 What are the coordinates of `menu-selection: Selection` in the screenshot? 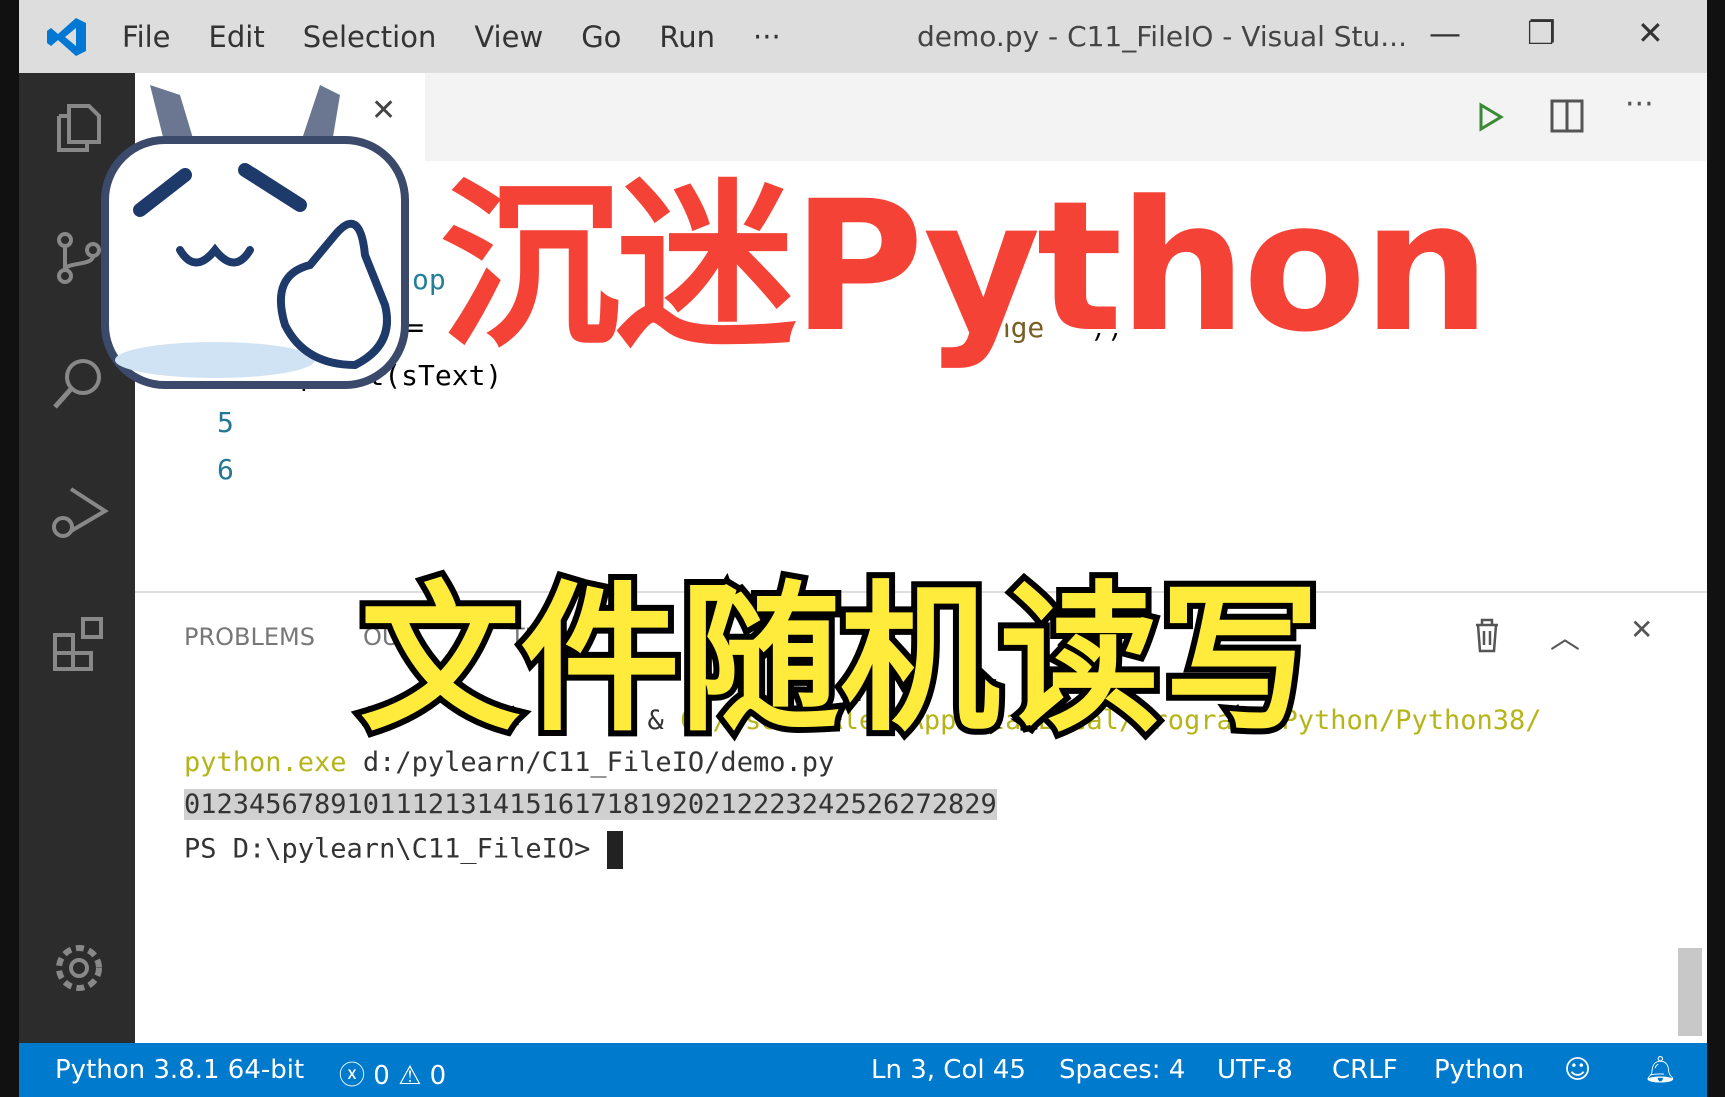 It's located at (370, 37).